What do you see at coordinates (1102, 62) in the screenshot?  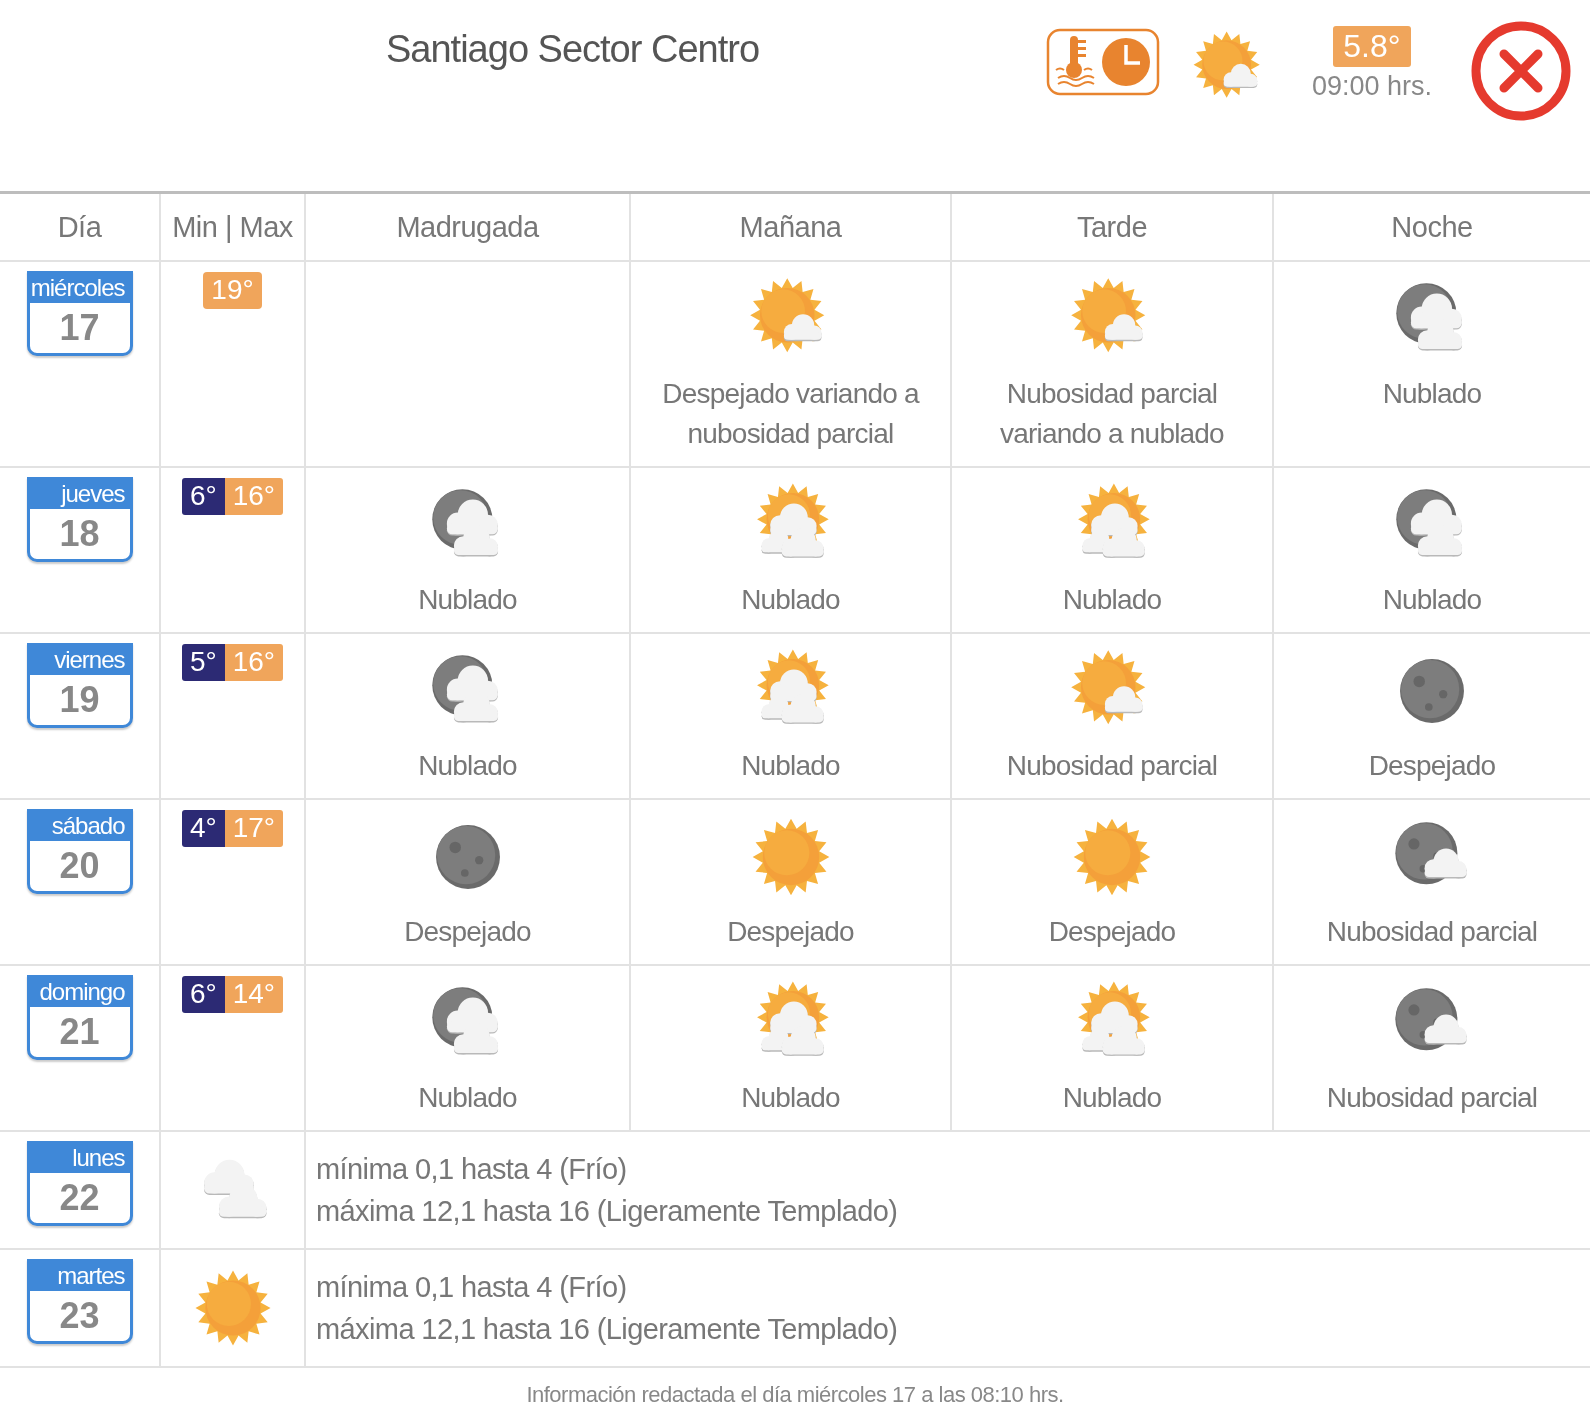 I see `thermometer-clock-icon` at bounding box center [1102, 62].